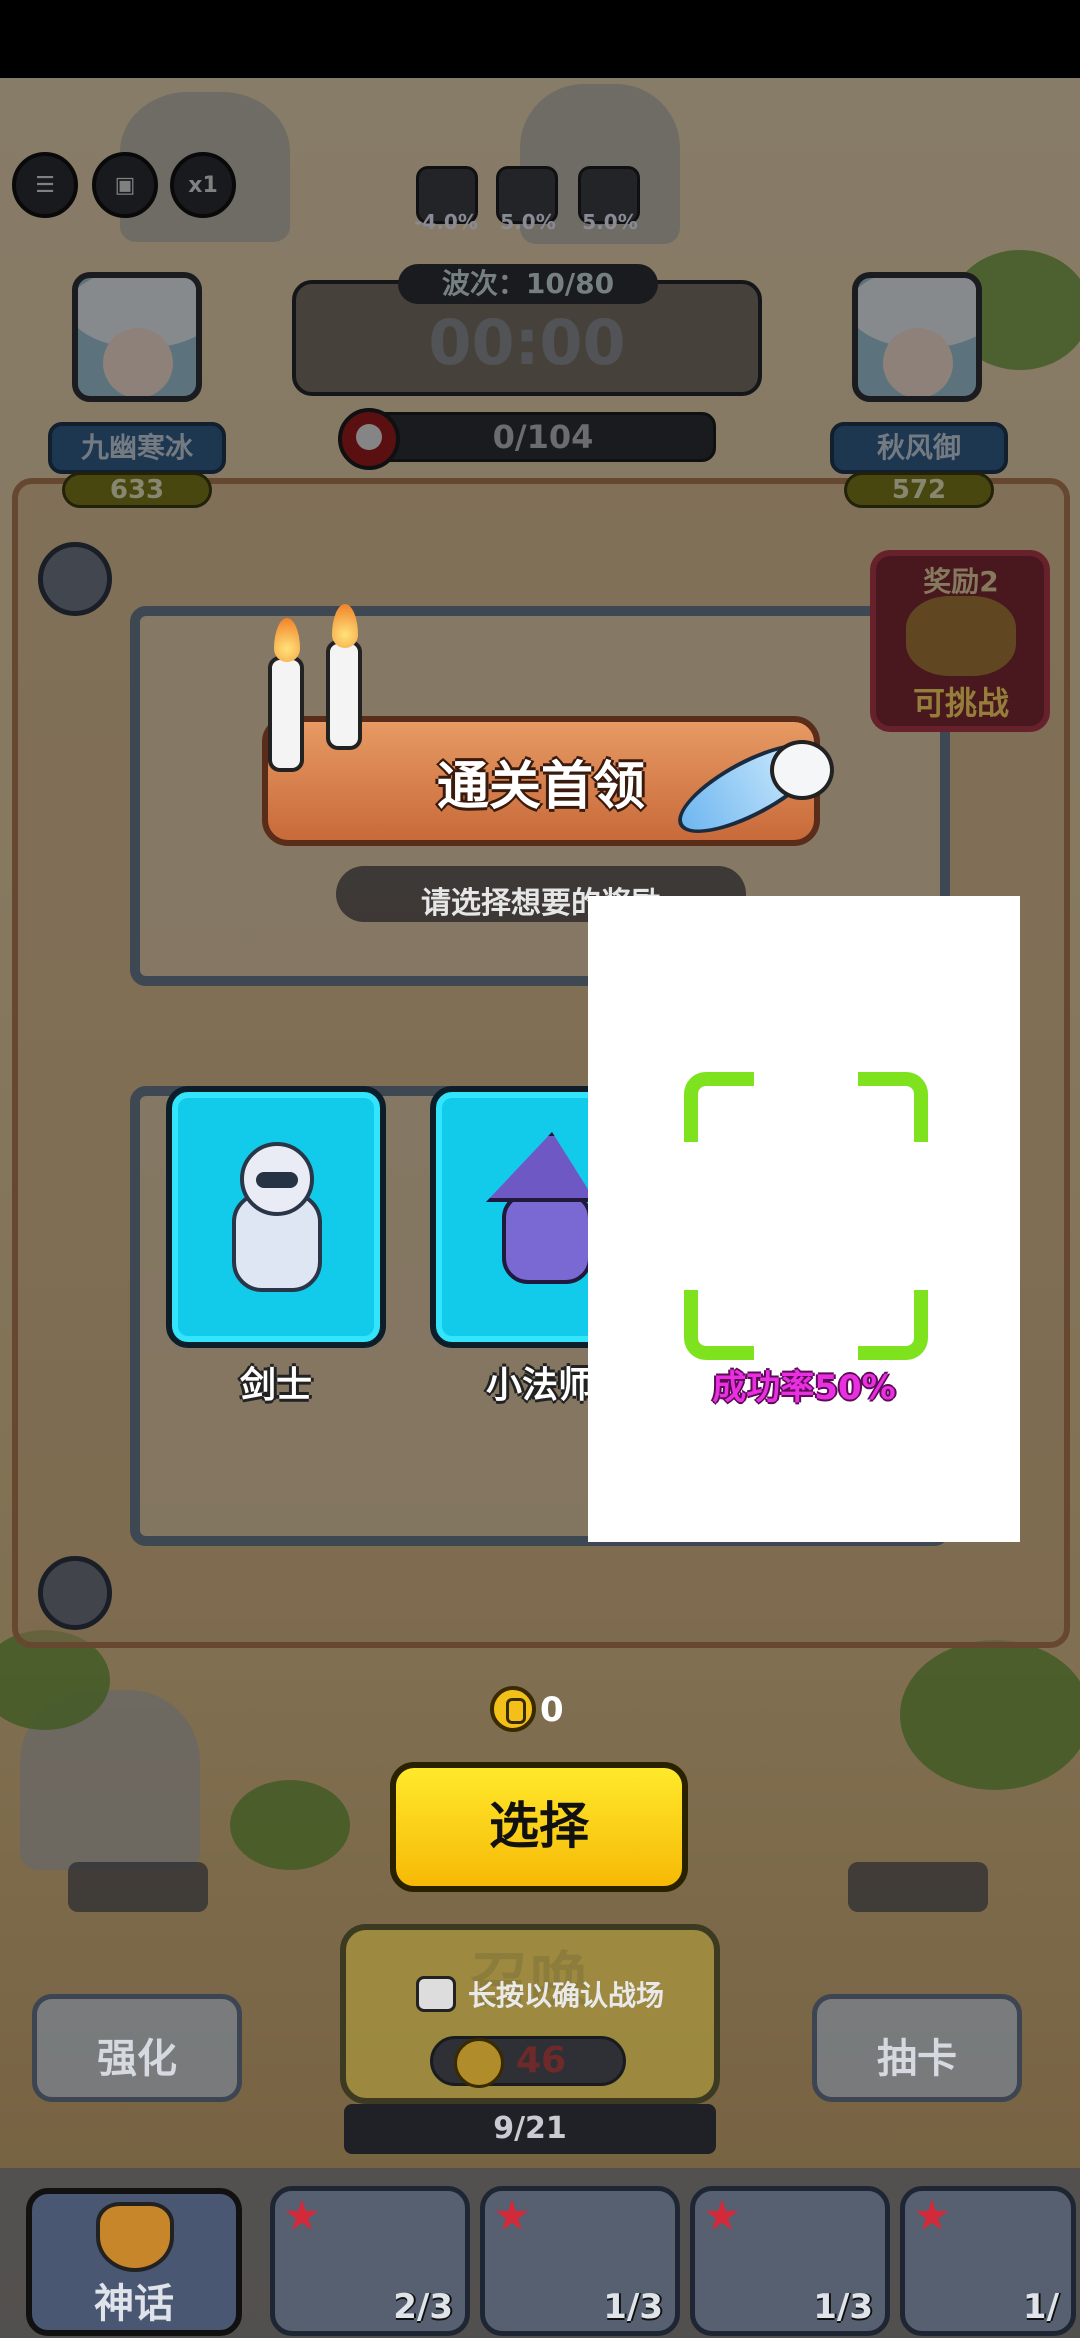 The height and width of the screenshot is (2338, 1080). I want to click on coin-icon, so click(479, 2063).